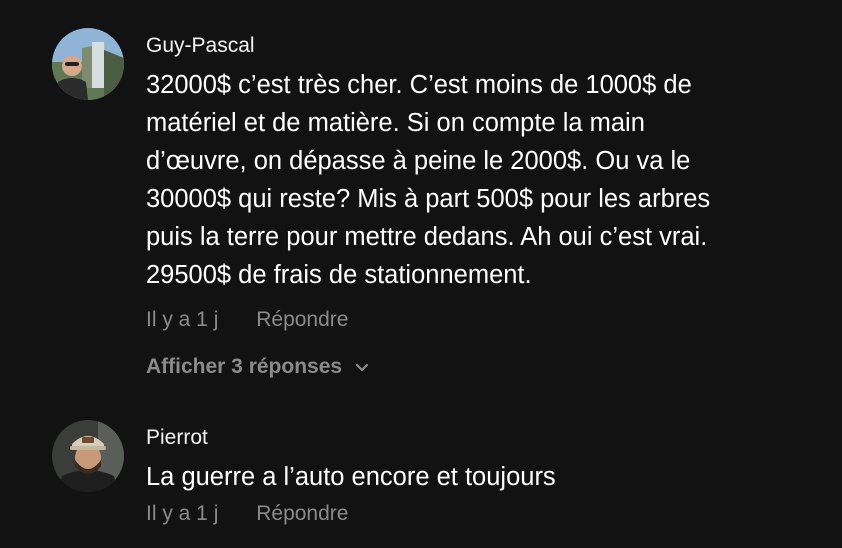 This screenshot has width=842, height=548. I want to click on comment-author: Guy-Pascal, so click(200, 46).